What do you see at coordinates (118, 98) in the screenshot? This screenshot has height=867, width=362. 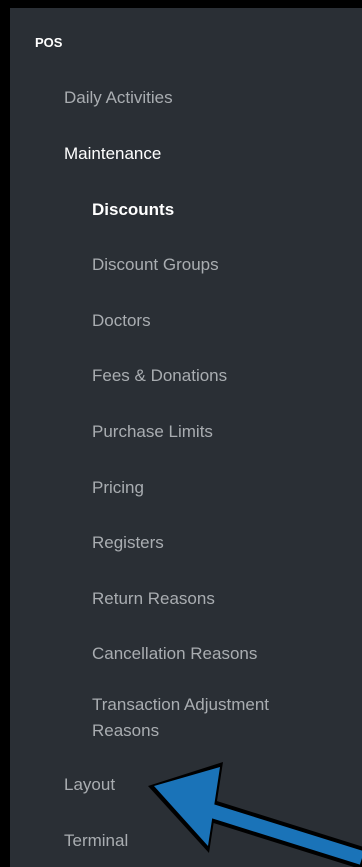 I see `nav-item-daily-activities: Daily Activities` at bounding box center [118, 98].